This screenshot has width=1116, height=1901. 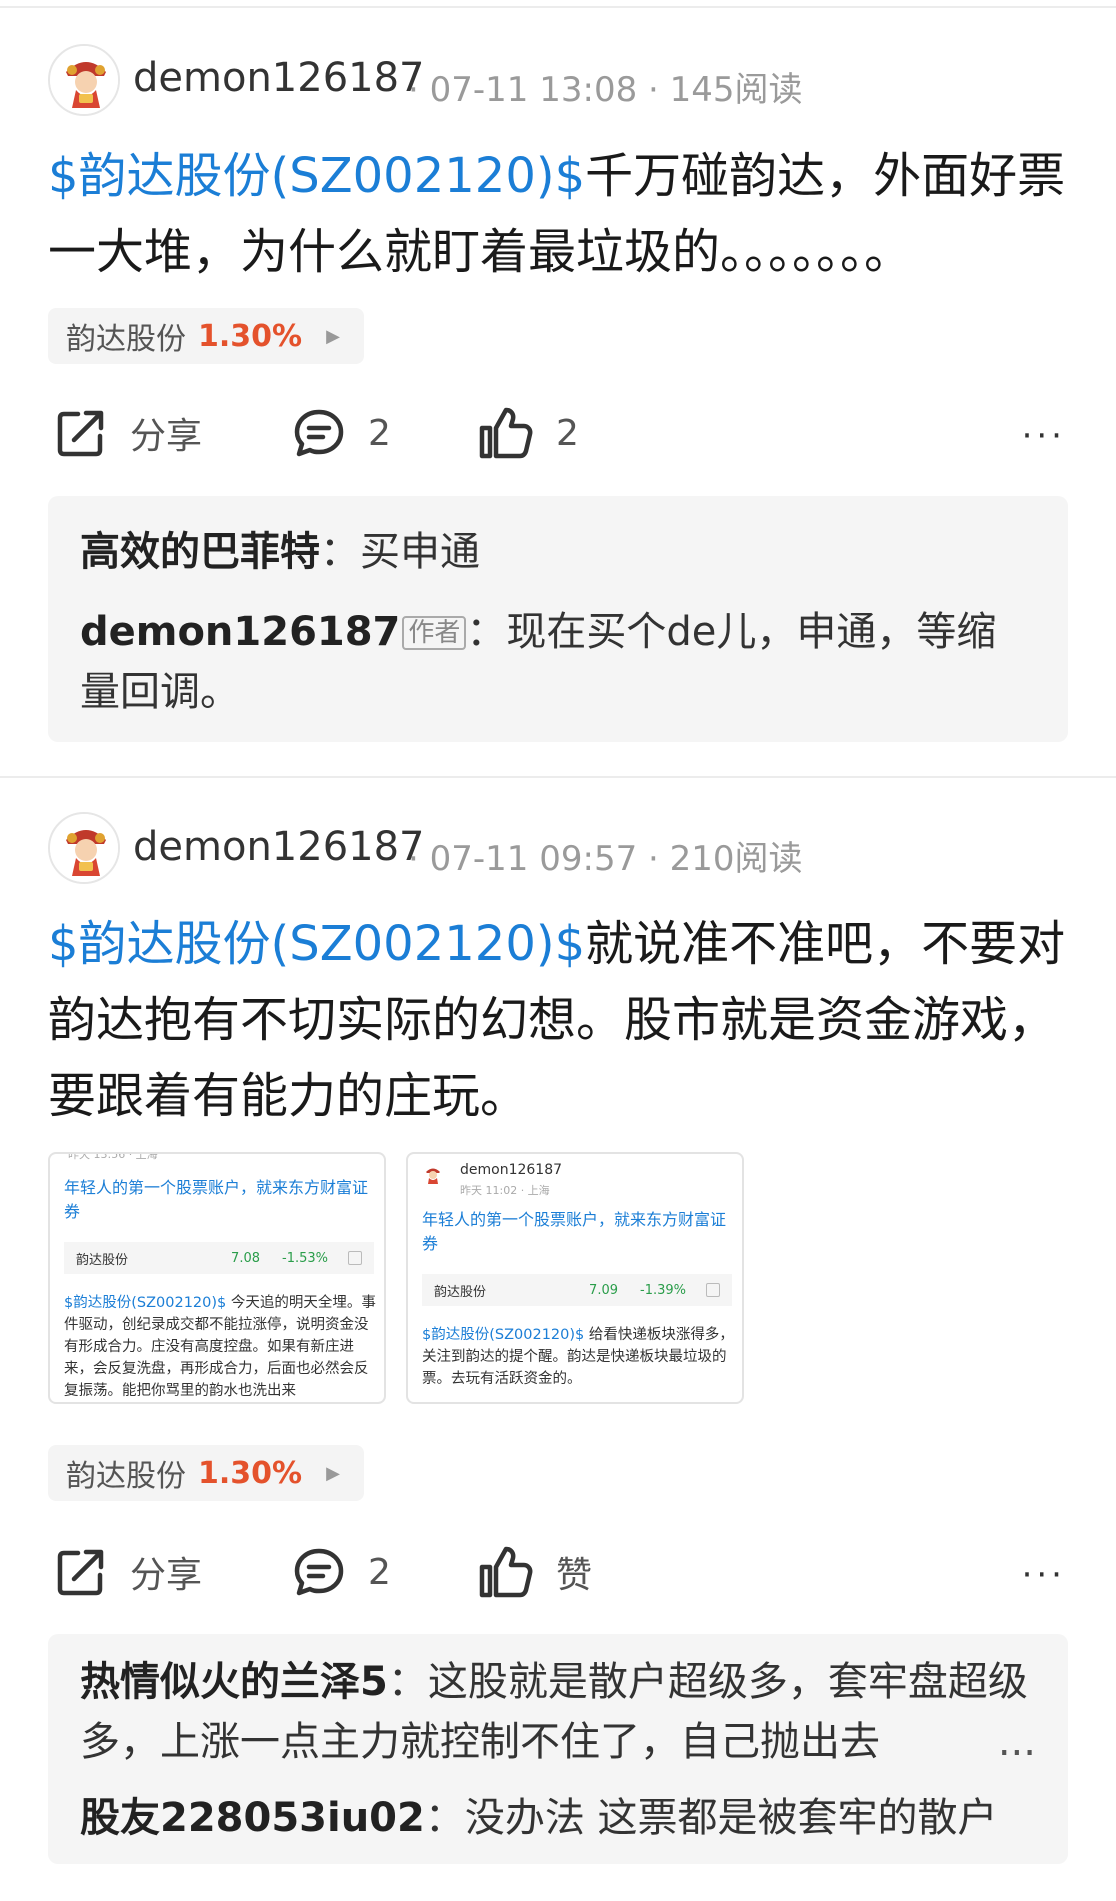 I want to click on action-bar: 分享 2 2 ···, so click(x=558, y=433).